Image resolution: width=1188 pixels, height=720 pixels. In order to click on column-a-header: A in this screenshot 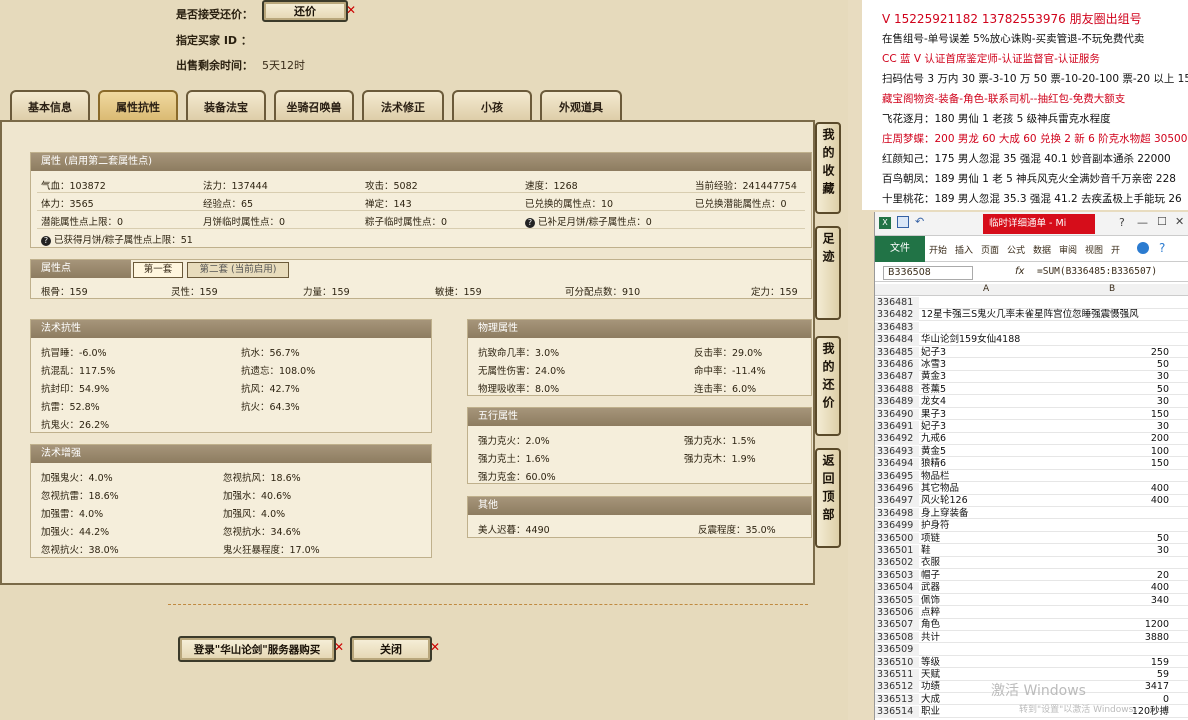, I will do `click(986, 289)`.